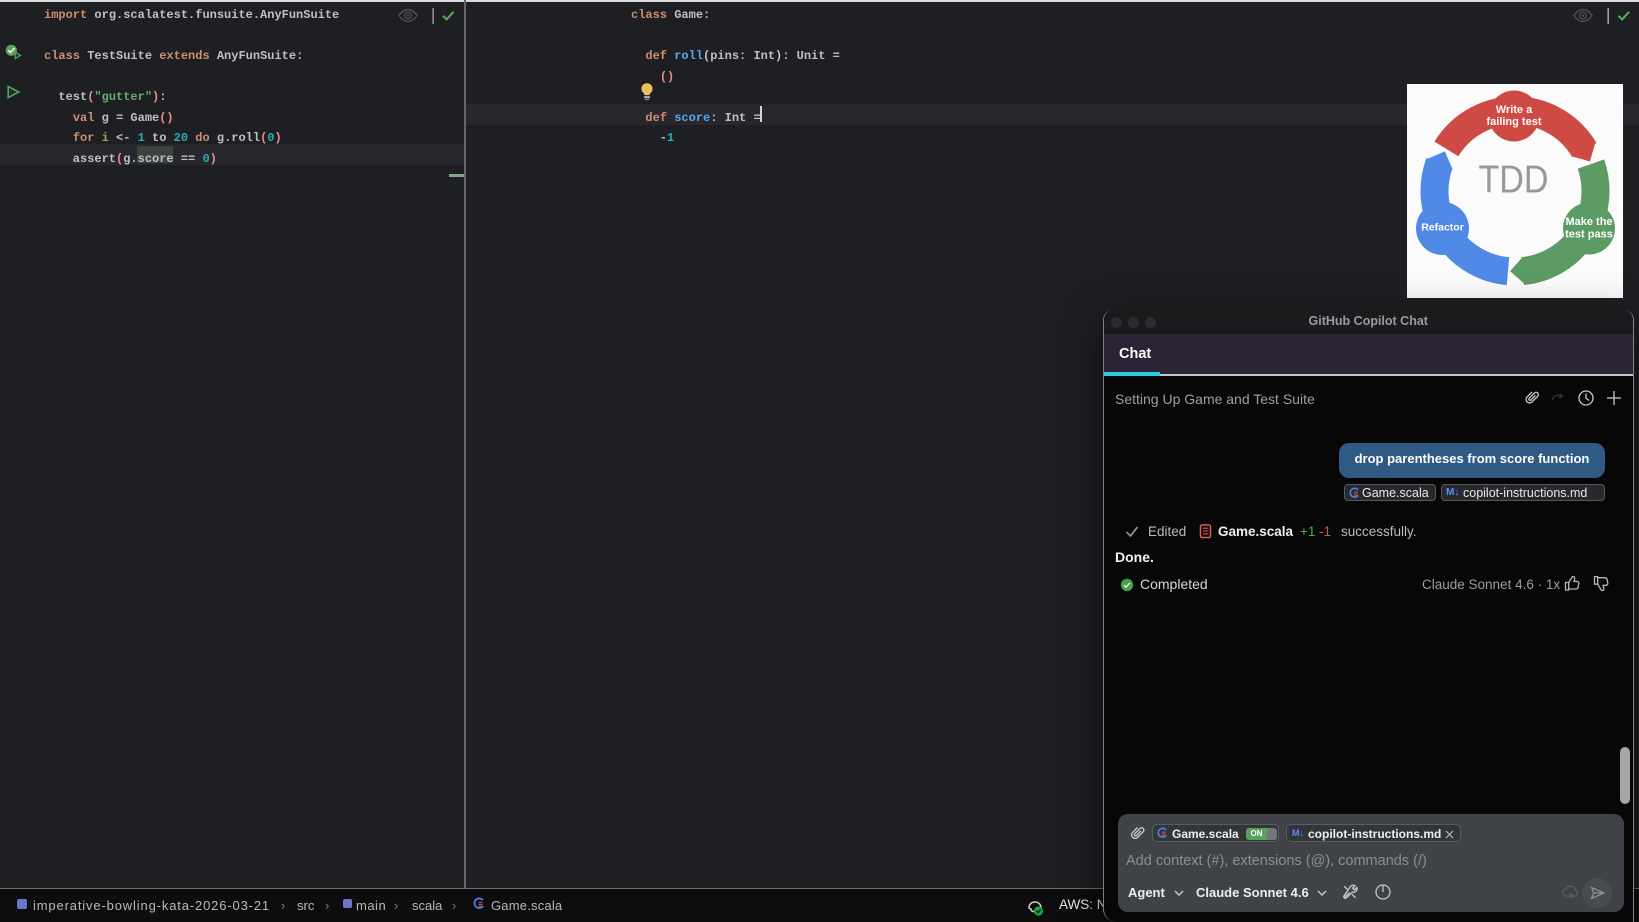 Image resolution: width=1639 pixels, height=922 pixels. Describe the element at coordinates (1513, 122) in the screenshot. I see `svg-text: failing test` at that location.